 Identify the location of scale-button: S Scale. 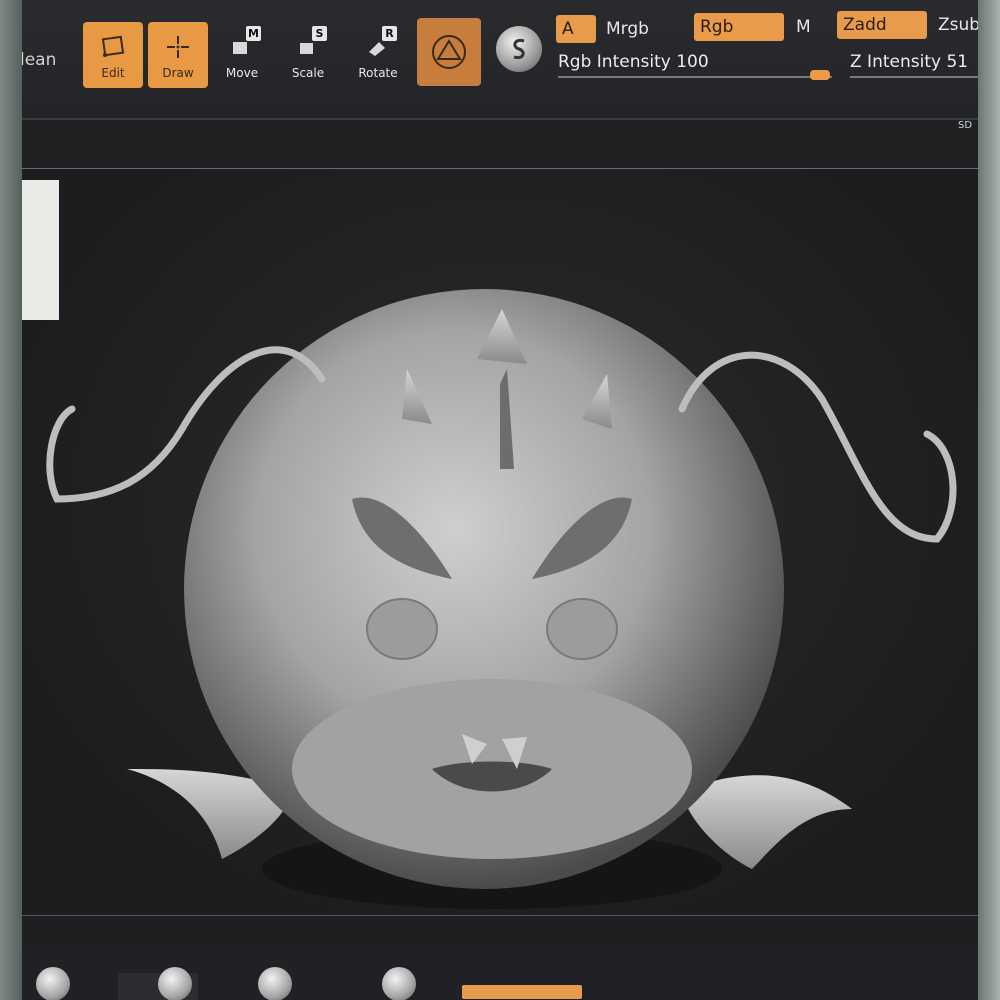
(308, 55).